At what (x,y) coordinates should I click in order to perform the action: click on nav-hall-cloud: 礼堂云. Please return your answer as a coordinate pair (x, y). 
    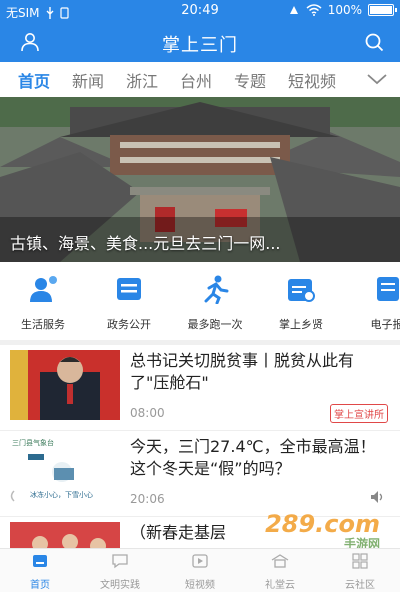
    Looking at the image, I should click on (280, 570).